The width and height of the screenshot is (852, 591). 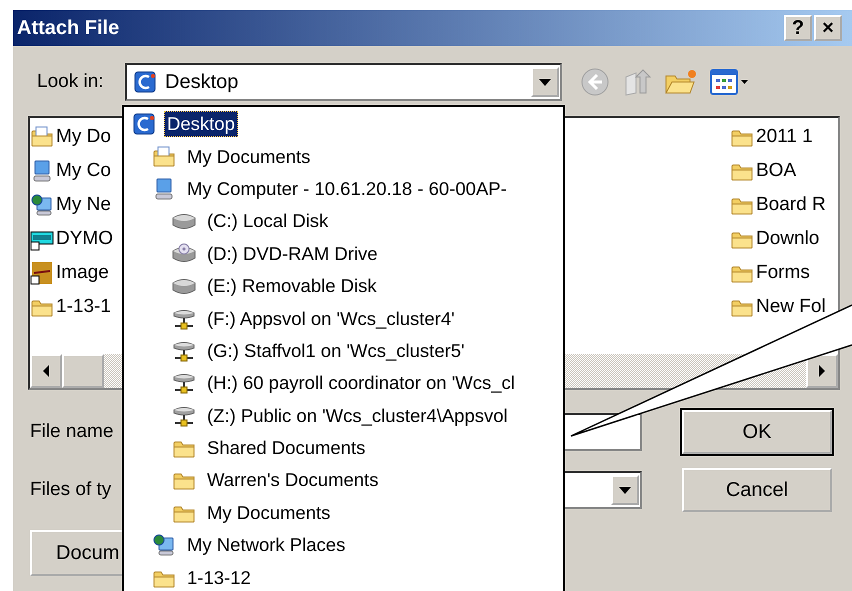 I want to click on view-menu-icon, so click(x=730, y=82).